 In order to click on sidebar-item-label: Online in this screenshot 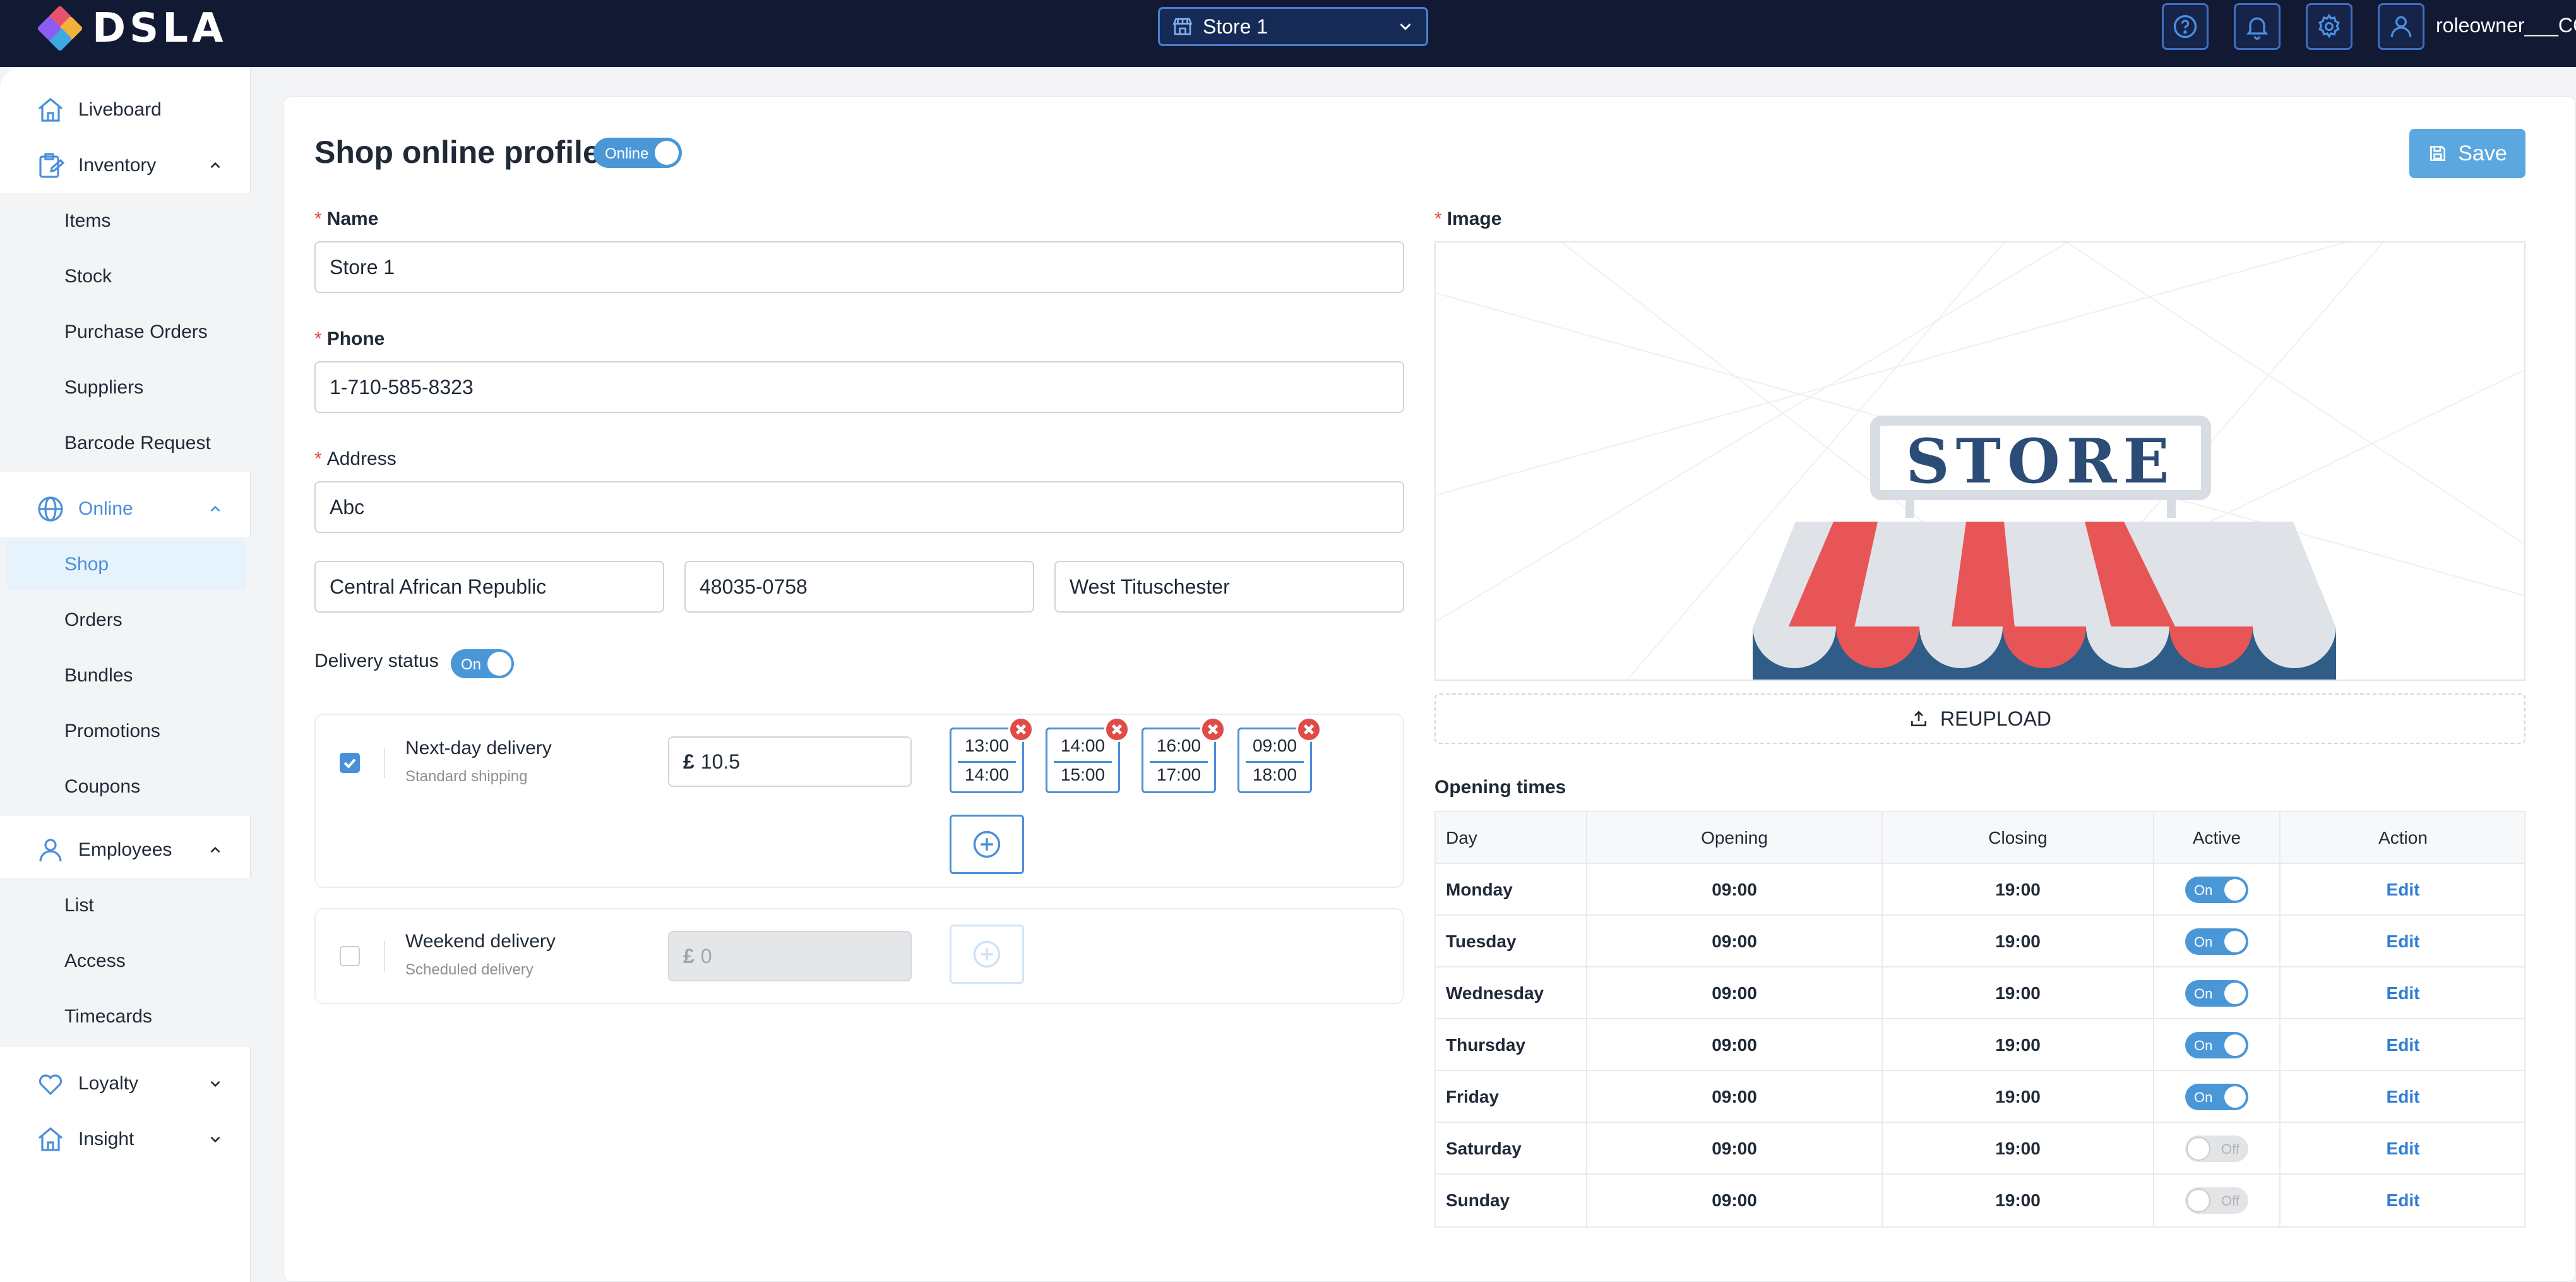, I will do `click(105, 508)`.